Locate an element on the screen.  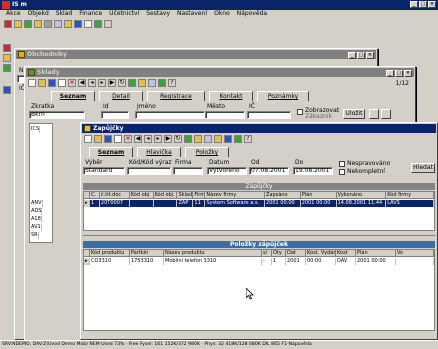
menu-akce: Akce is located at coordinates (13, 14).